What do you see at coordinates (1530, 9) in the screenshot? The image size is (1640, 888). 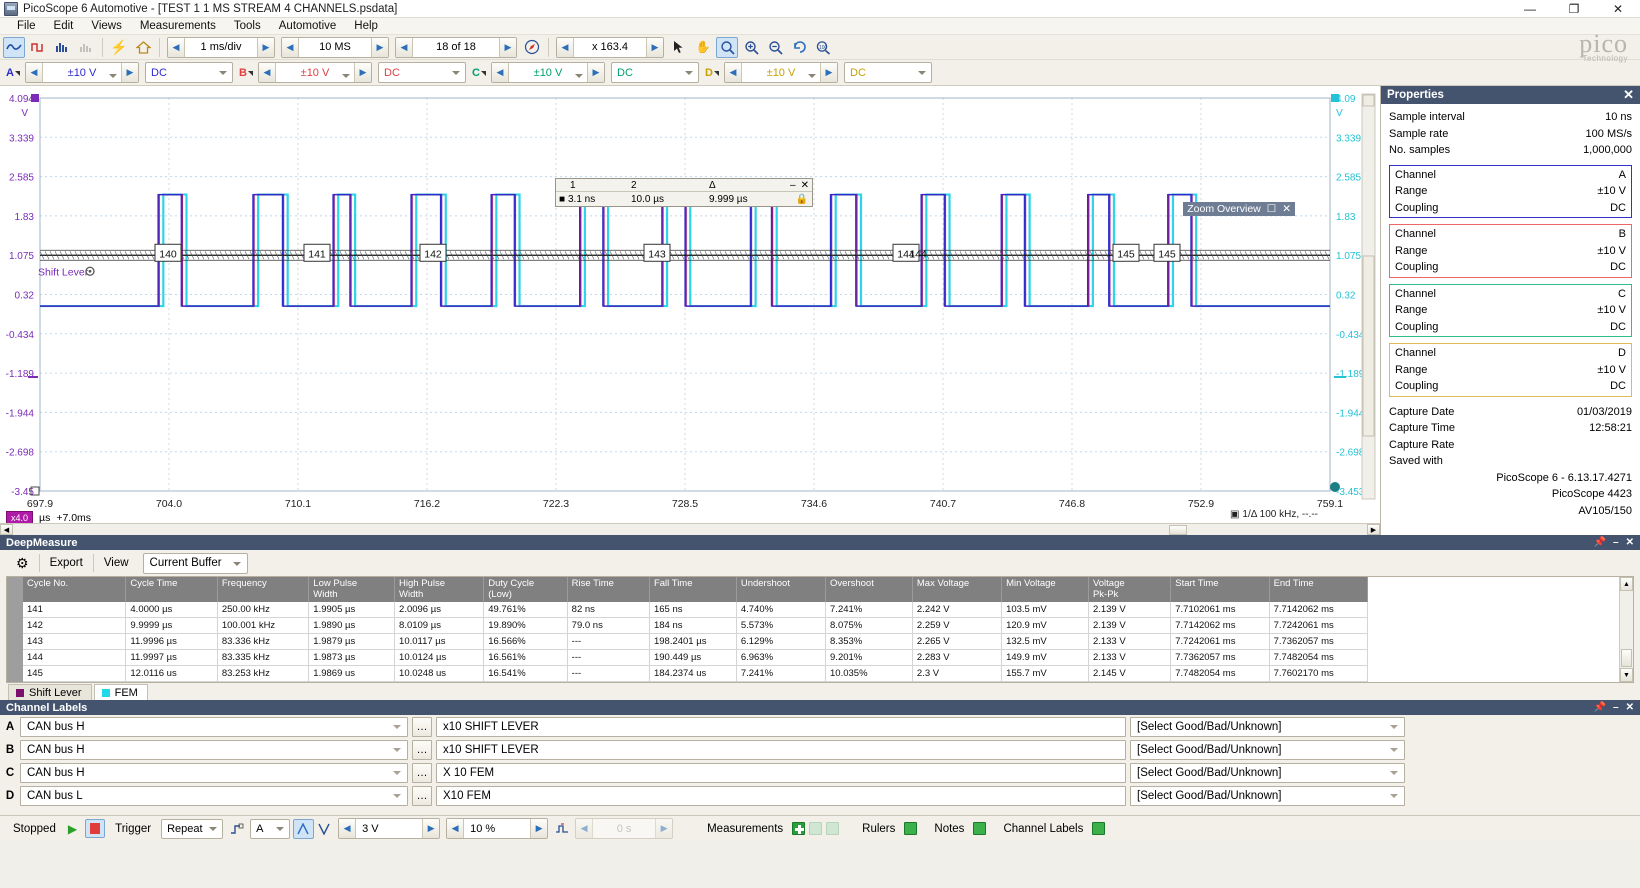 I see `minimize-button: —` at bounding box center [1530, 9].